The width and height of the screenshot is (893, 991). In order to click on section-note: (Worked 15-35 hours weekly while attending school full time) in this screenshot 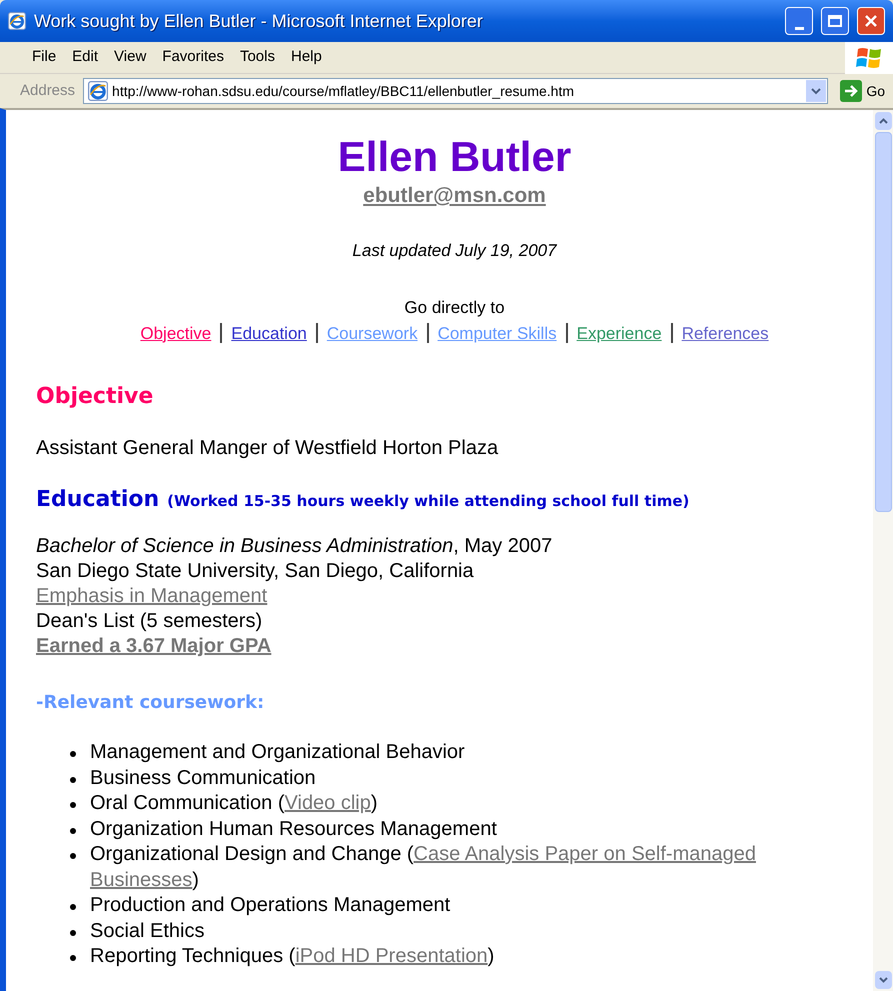, I will do `click(428, 501)`.